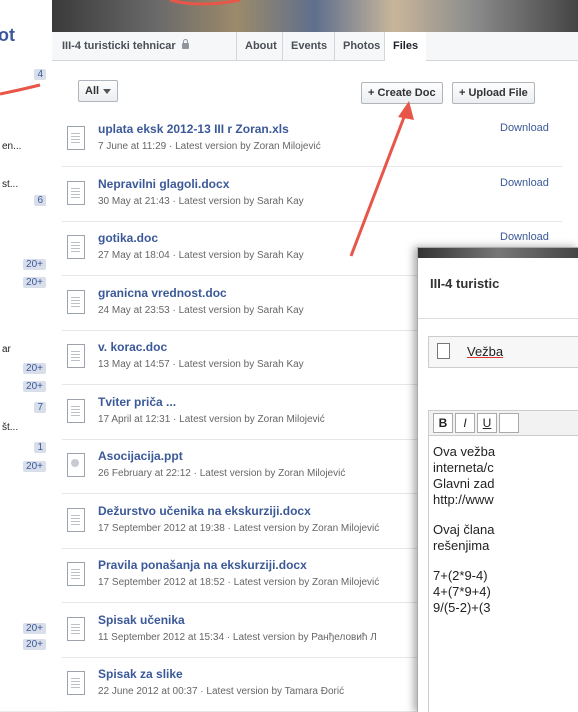 The width and height of the screenshot is (578, 712). Describe the element at coordinates (128, 238) in the screenshot. I see `file-name-link: gotika.doc` at that location.